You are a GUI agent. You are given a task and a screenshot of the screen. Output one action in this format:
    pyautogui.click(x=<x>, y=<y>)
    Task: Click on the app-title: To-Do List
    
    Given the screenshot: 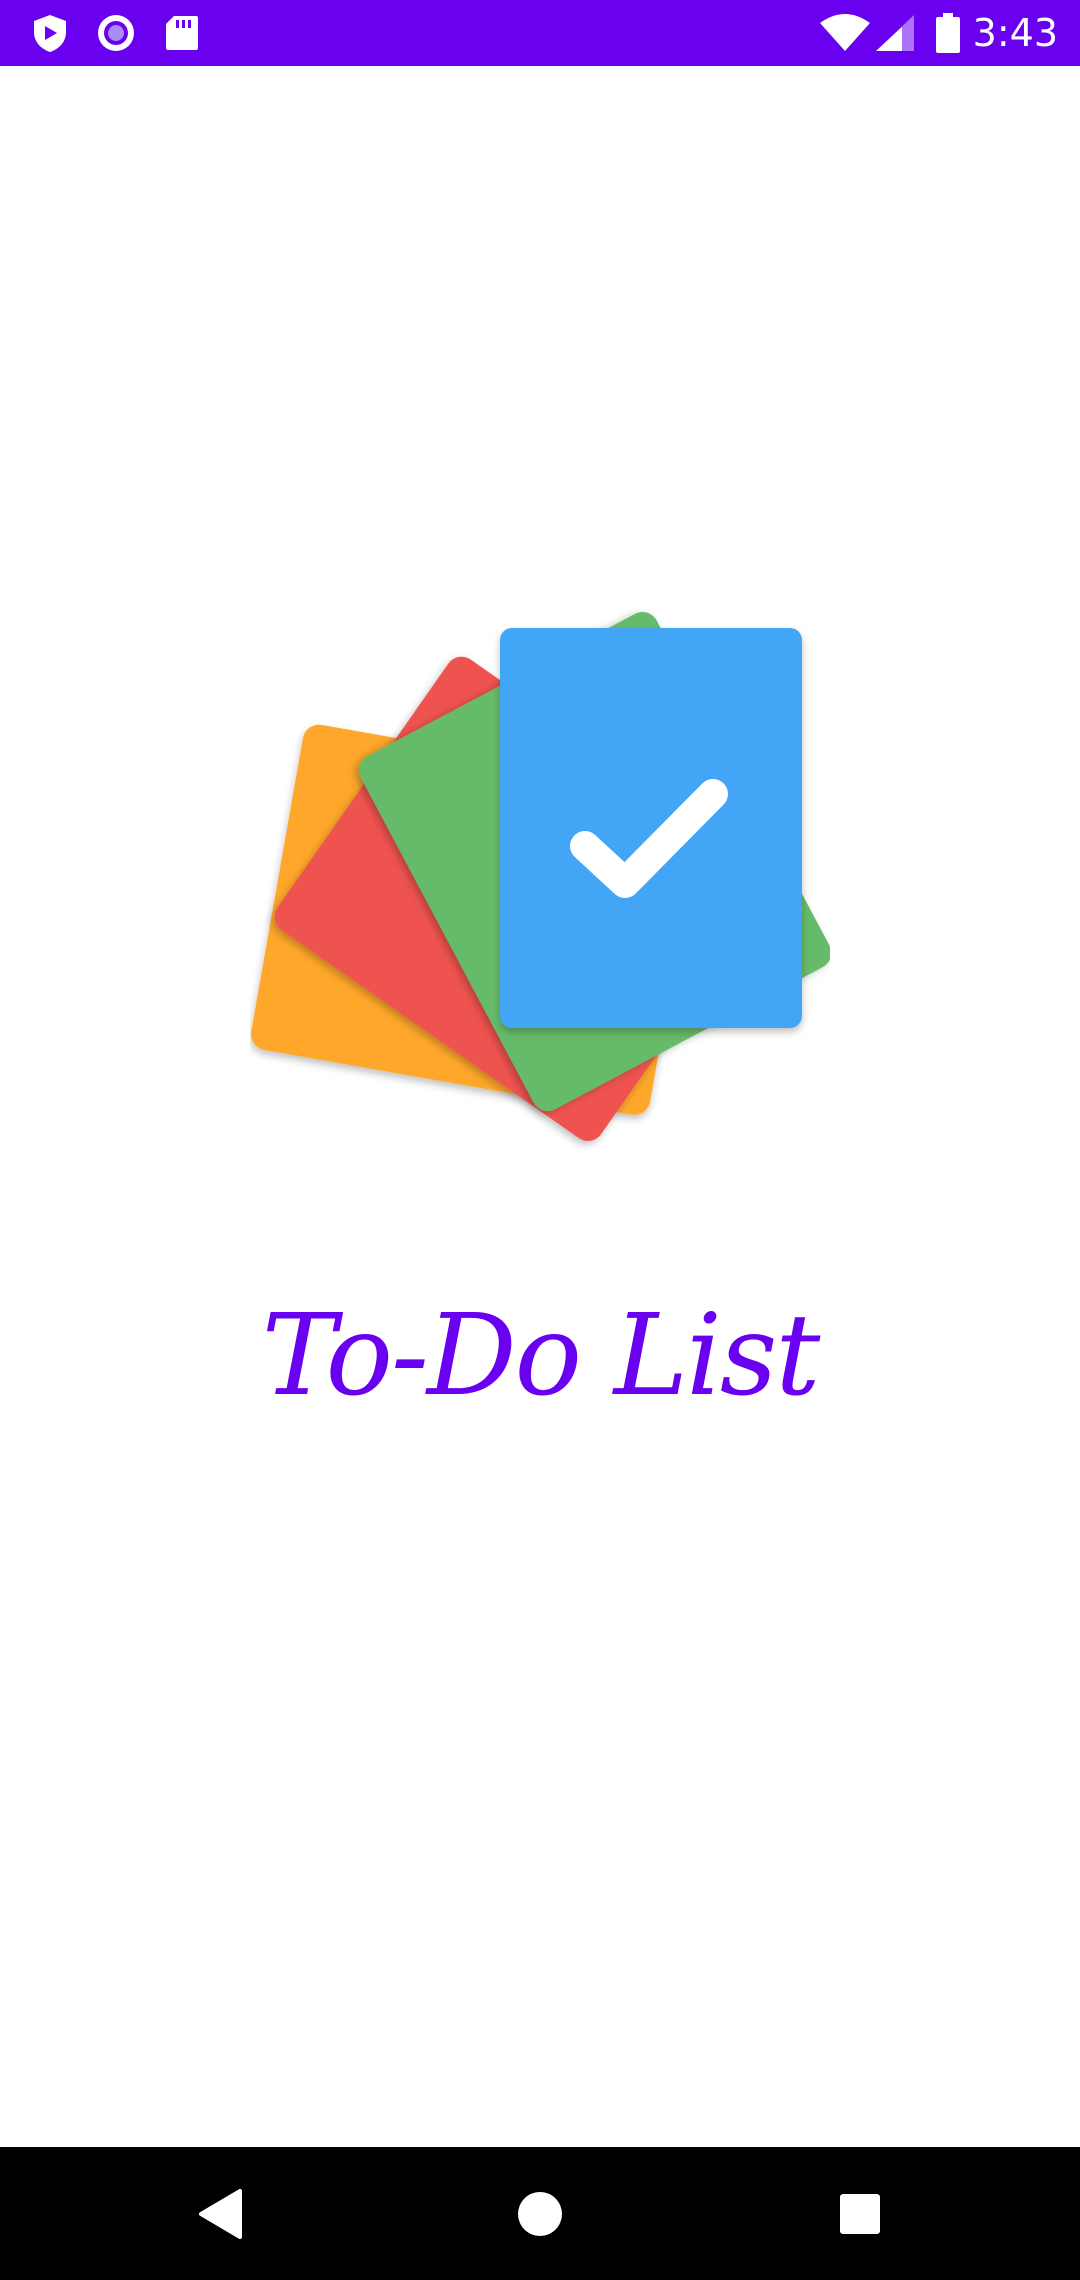 What is the action you would take?
    pyautogui.click(x=541, y=1356)
    